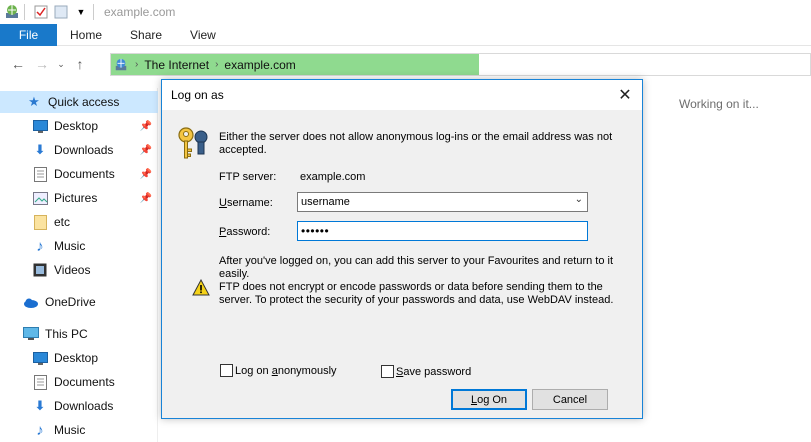 The height and width of the screenshot is (442, 811). I want to click on log-on-anonymously-checkbox: Log on anonymously, so click(278, 370).